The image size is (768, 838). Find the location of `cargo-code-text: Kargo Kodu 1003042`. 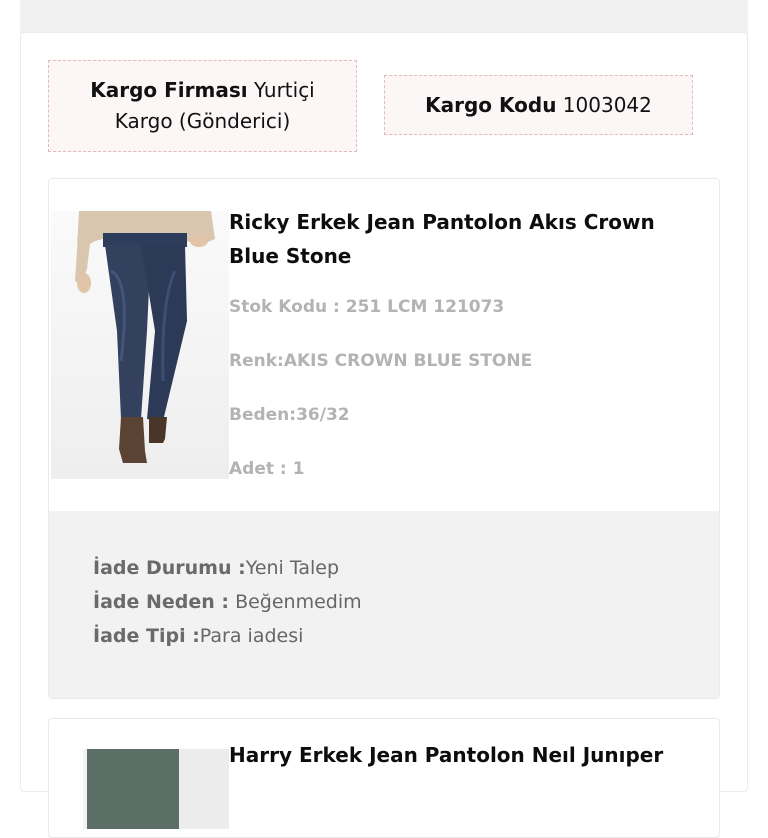

cargo-code-text: Kargo Kodu 1003042 is located at coordinates (538, 105).